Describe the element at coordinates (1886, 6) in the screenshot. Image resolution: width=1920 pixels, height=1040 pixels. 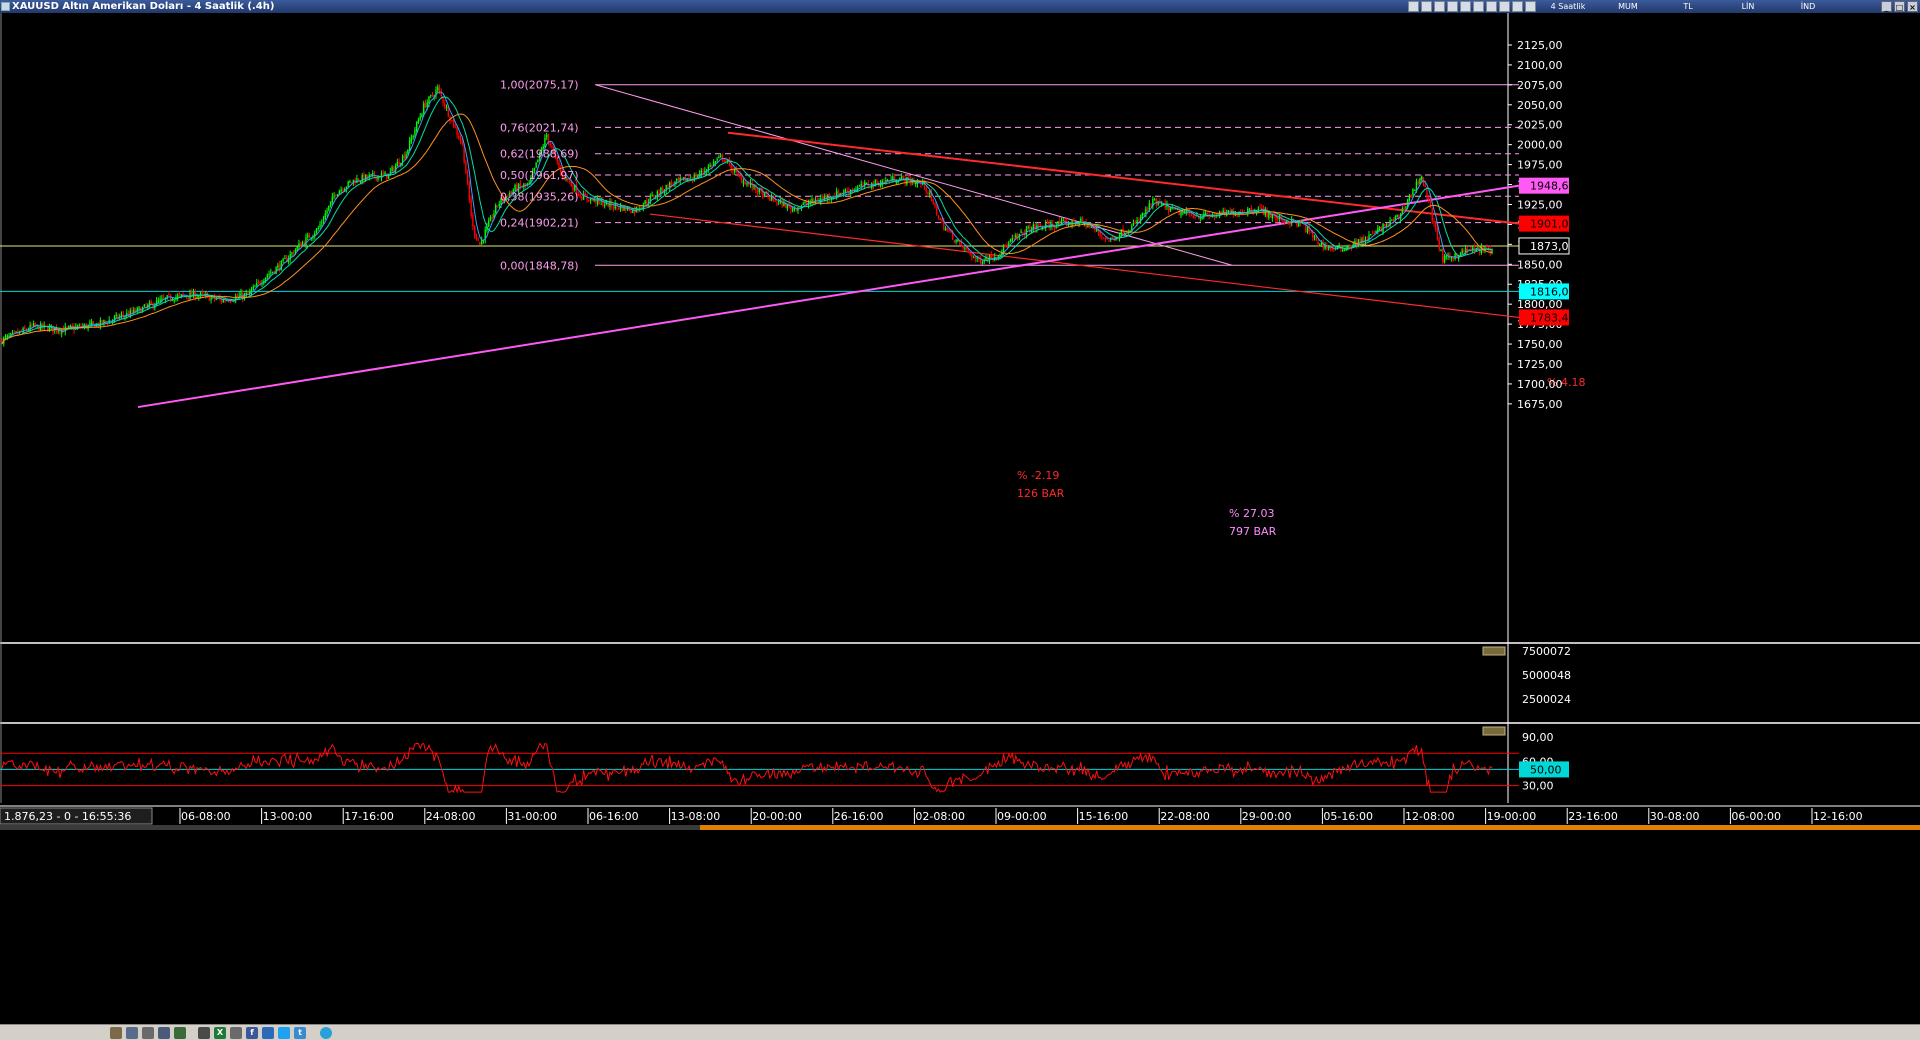
I see `minimize-icon: _` at that location.